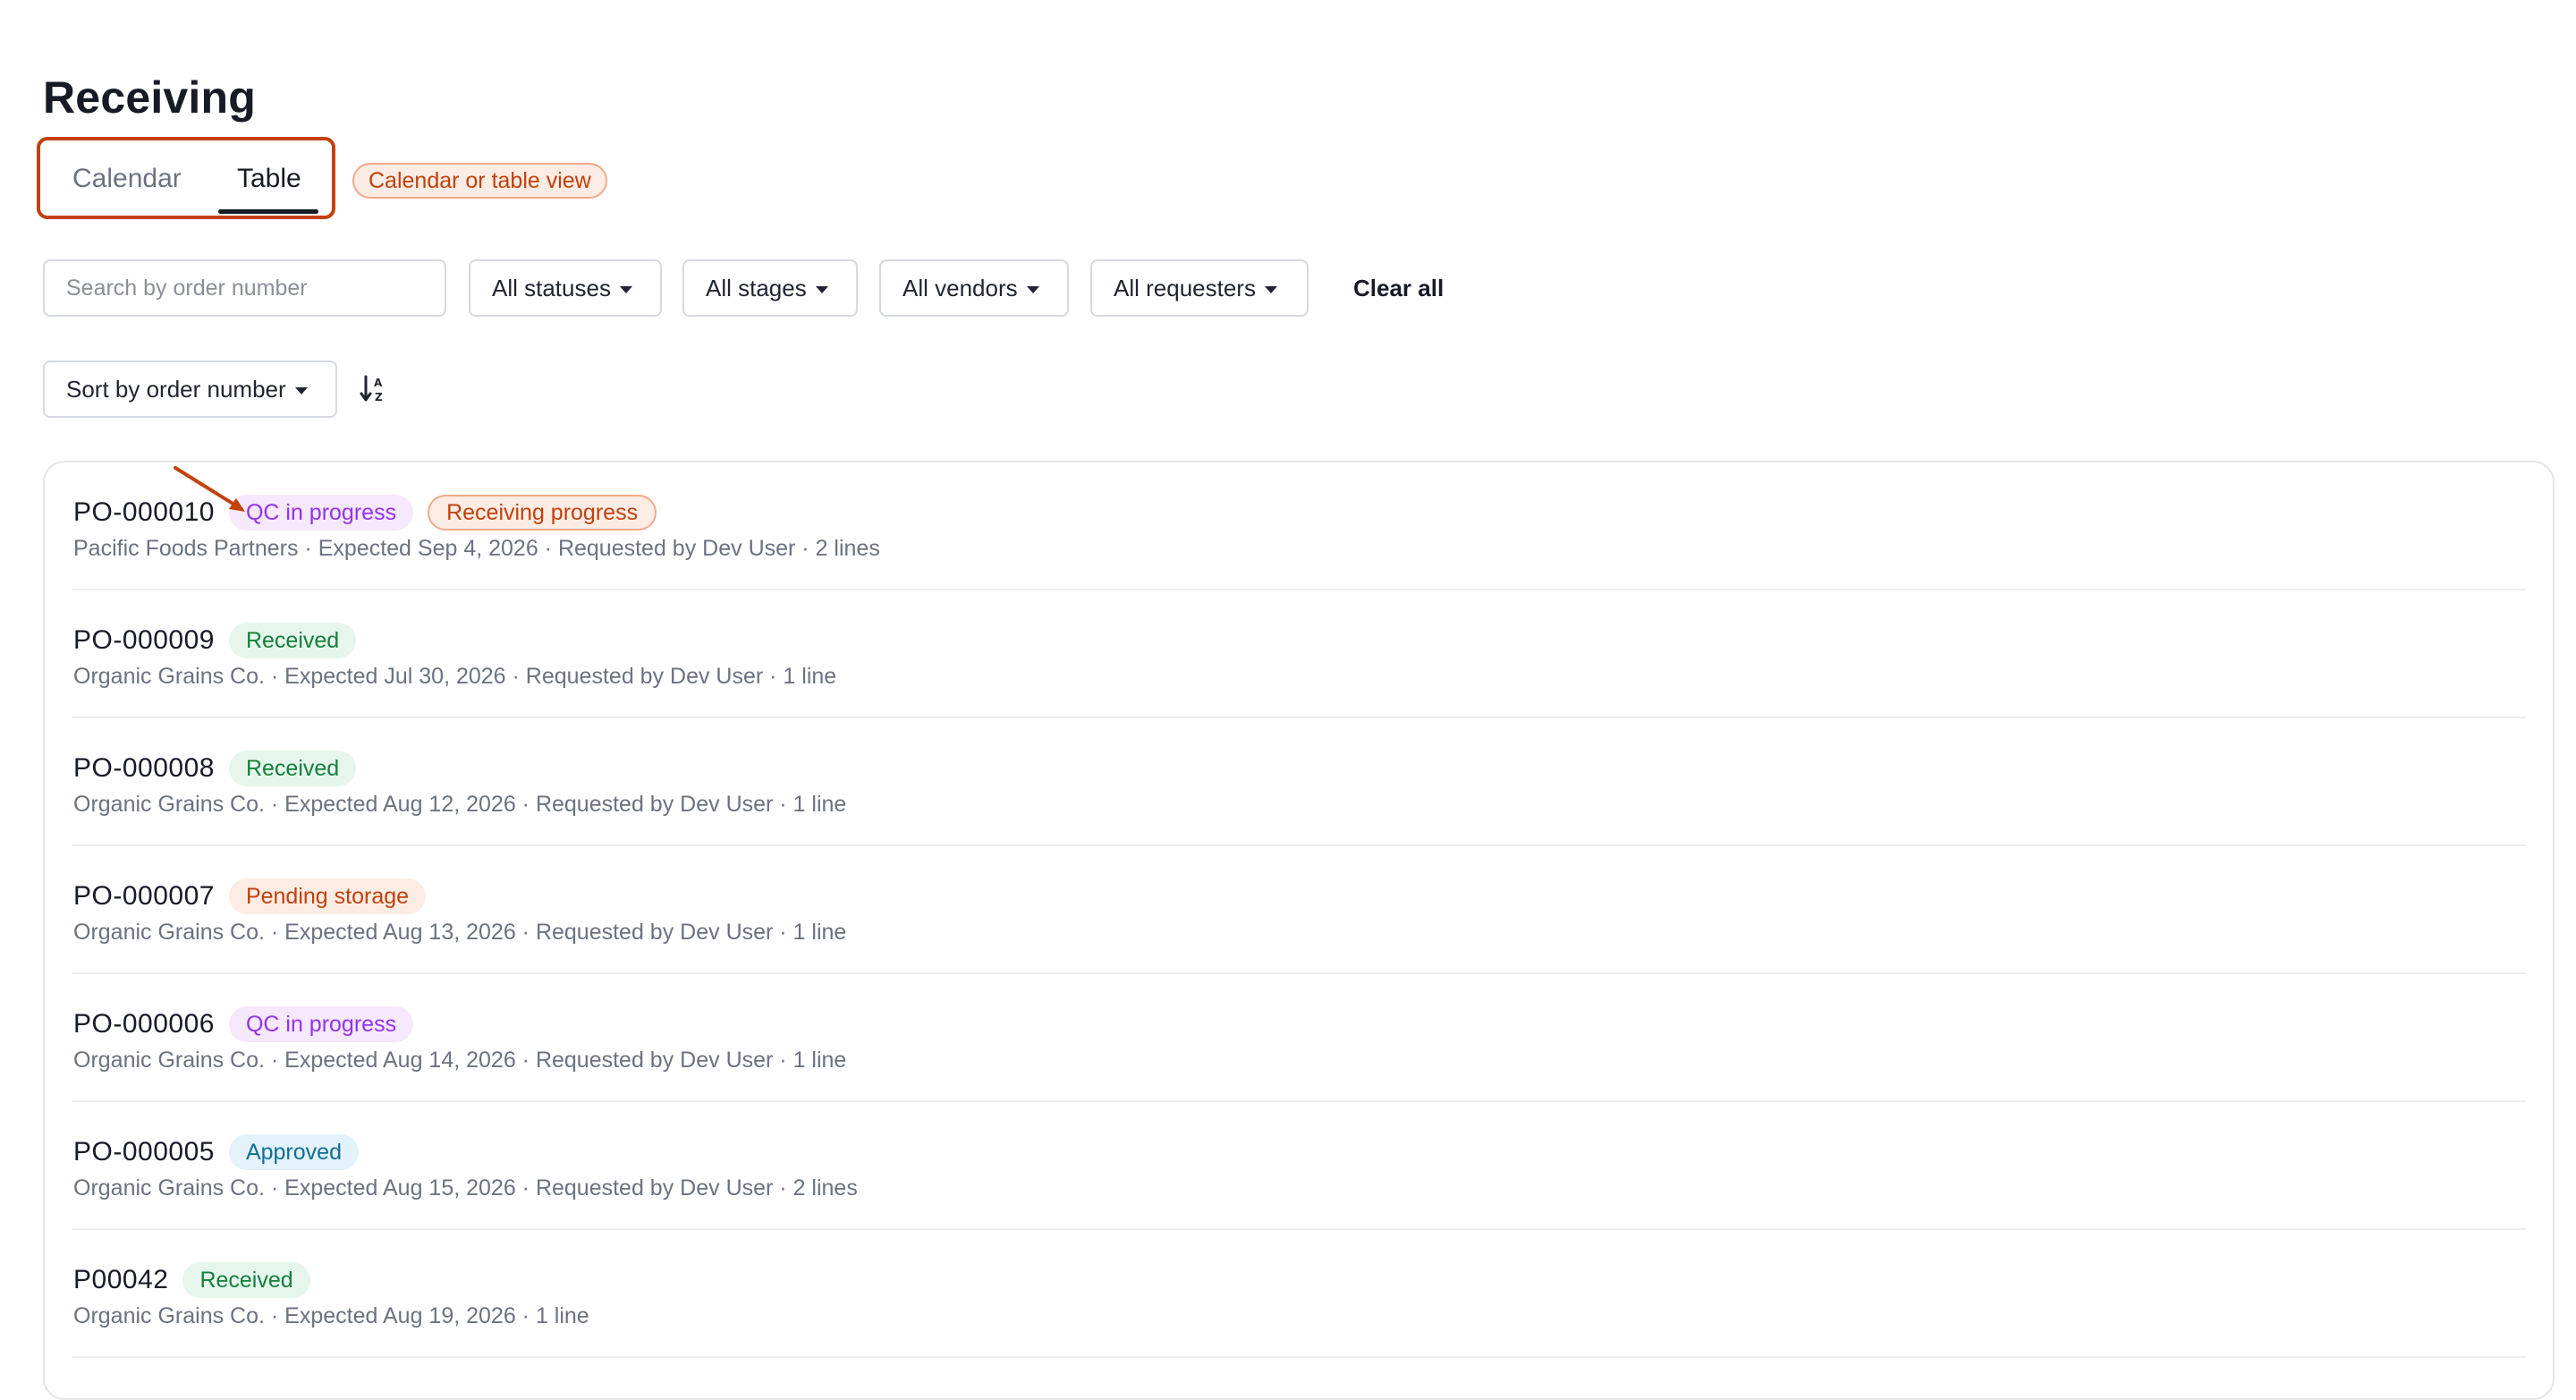 This screenshot has height=1400, width=2576. What do you see at coordinates (1398, 288) in the screenshot?
I see `clear-all-button: Clear all` at bounding box center [1398, 288].